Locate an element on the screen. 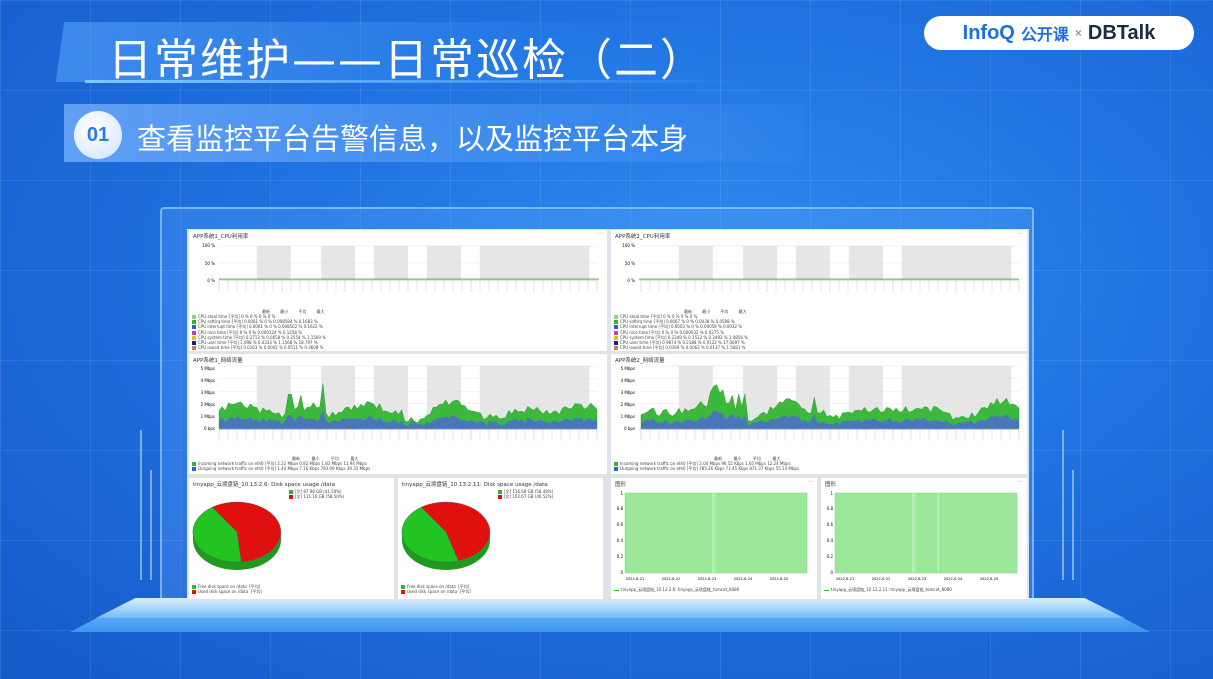 This screenshot has width=1213, height=679. y-tick: 5 Mbps is located at coordinates (628, 368).